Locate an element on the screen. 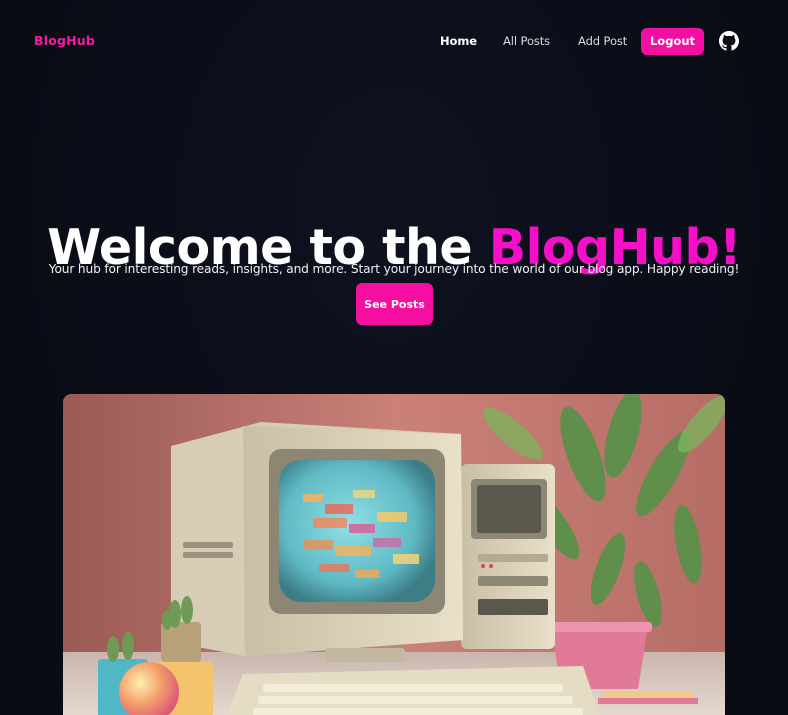 The height and width of the screenshot is (715, 788). github-icon is located at coordinates (729, 41).